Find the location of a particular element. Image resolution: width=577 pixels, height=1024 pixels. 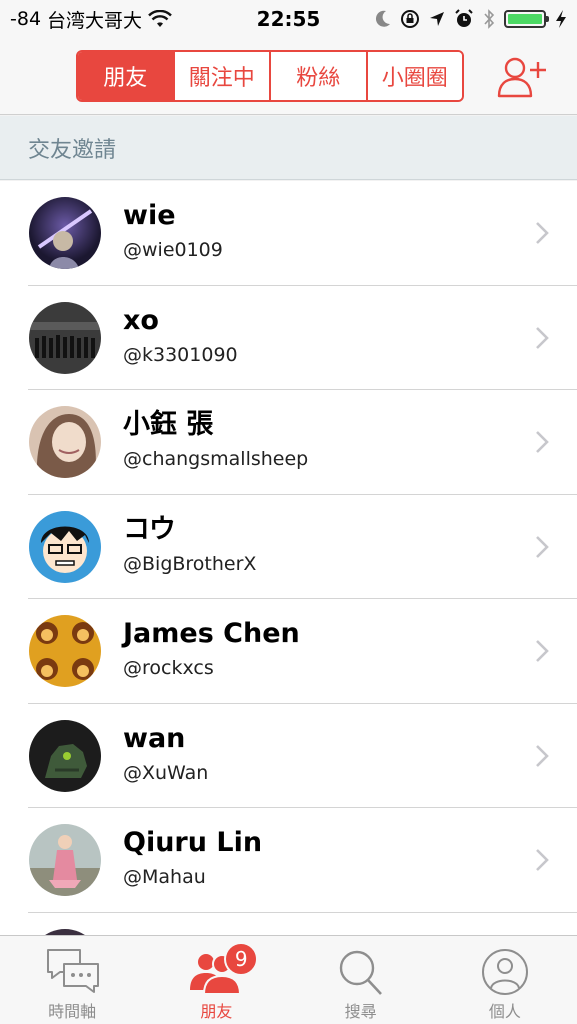

tab-label: 搜尋 is located at coordinates (360, 1011).